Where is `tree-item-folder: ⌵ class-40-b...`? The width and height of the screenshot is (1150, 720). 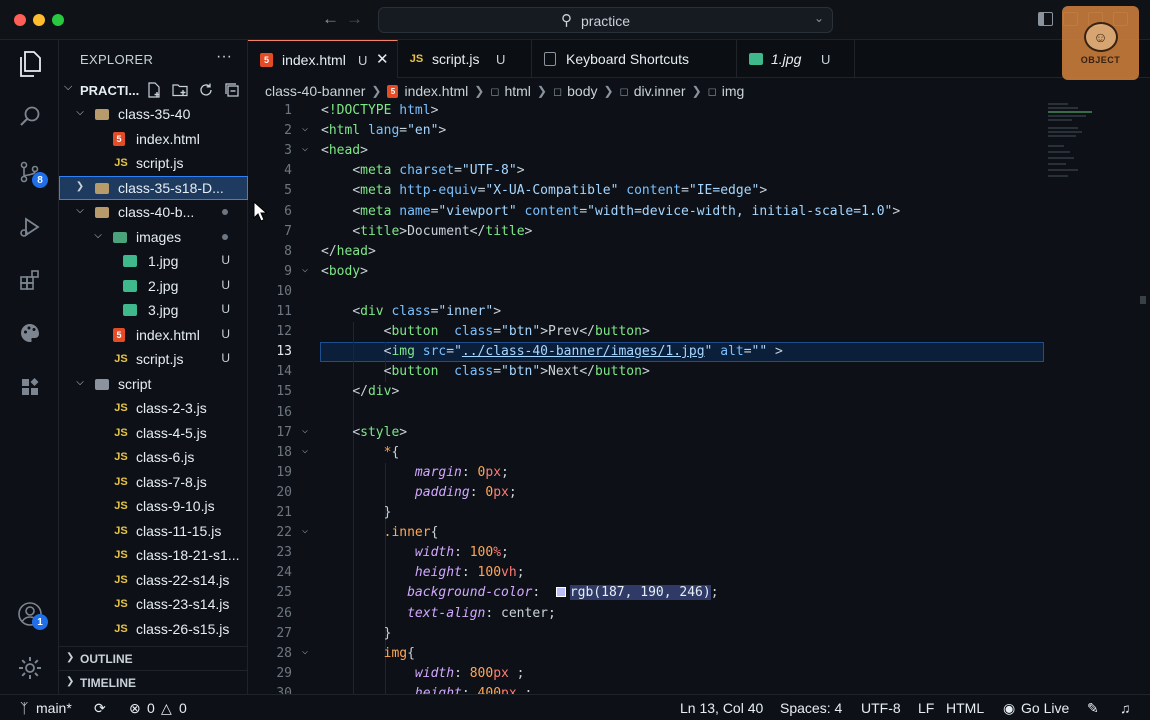 tree-item-folder: ⌵ class-40-b... is located at coordinates (153, 212).